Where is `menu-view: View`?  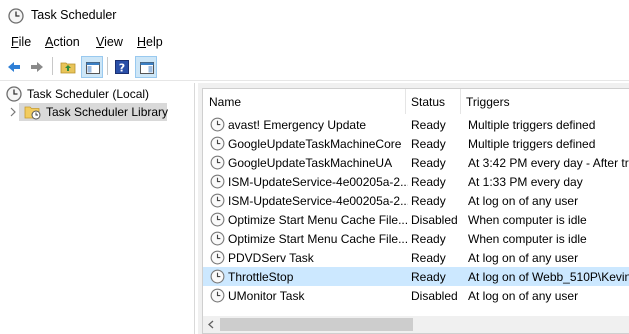
menu-view: View is located at coordinates (109, 42).